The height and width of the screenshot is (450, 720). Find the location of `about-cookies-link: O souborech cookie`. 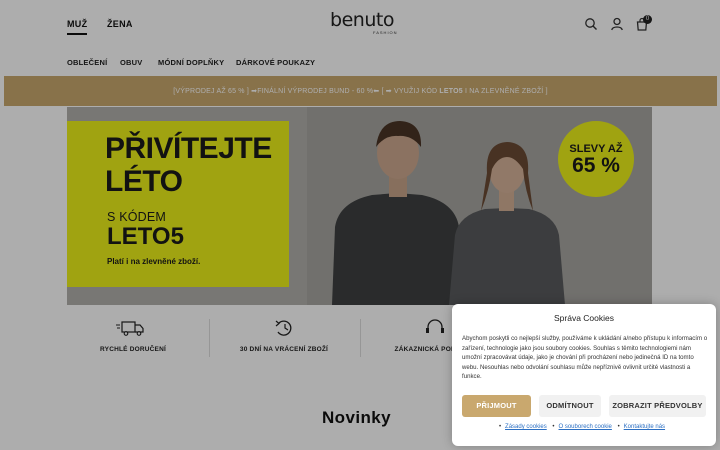

about-cookies-link: O souborech cookie is located at coordinates (585, 427).